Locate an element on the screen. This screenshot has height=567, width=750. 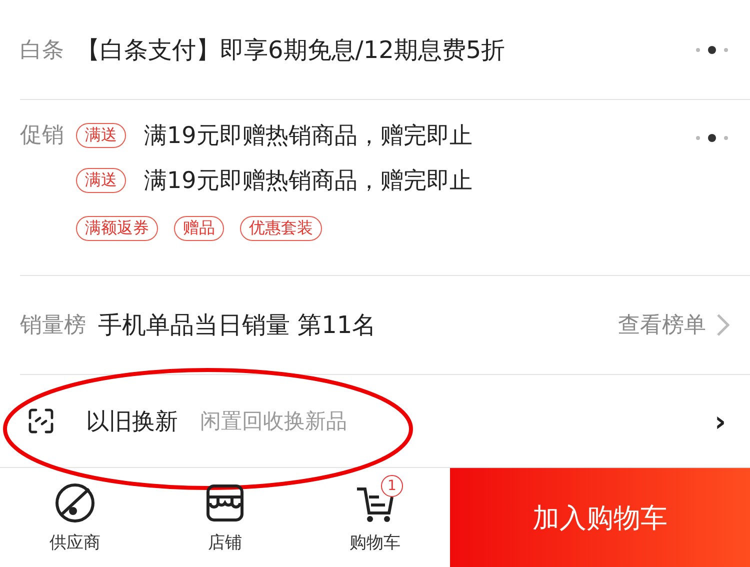
promo-tag: 优惠套装 is located at coordinates (281, 228).